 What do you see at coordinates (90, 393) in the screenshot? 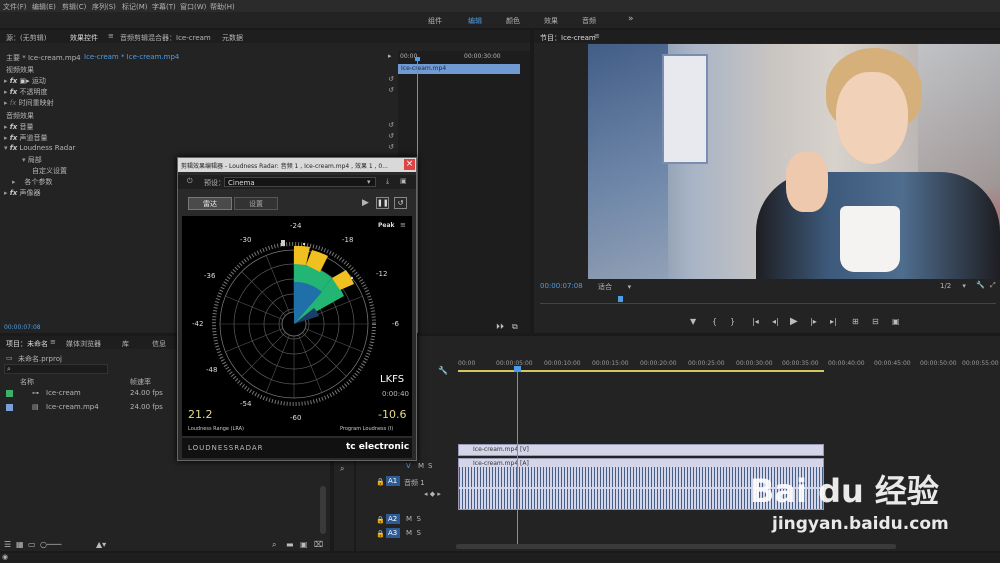
I see `project-item-0: ⊶ Ice-cream 24.00 fps` at bounding box center [90, 393].